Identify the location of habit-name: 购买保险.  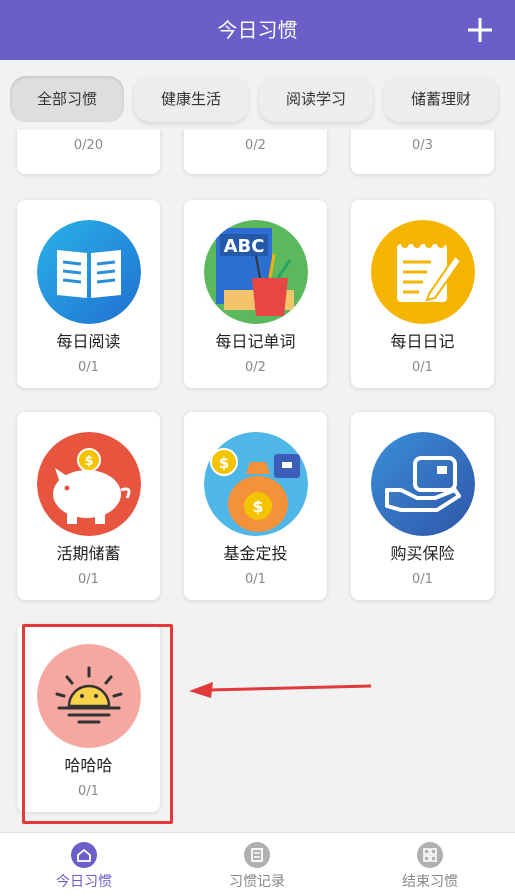
(422, 553).